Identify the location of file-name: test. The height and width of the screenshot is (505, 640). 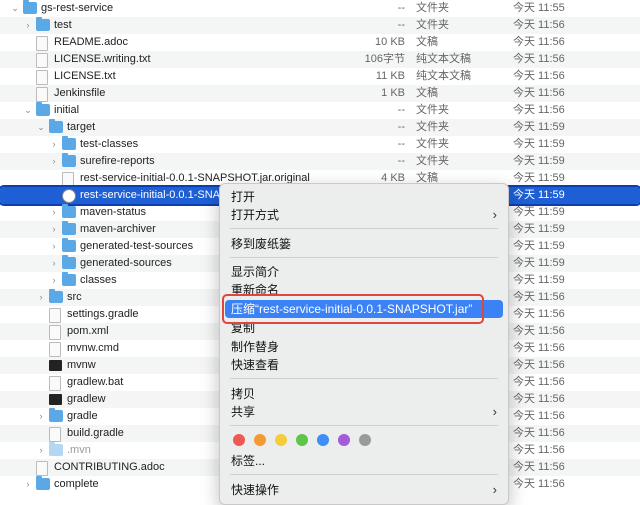
(63, 25).